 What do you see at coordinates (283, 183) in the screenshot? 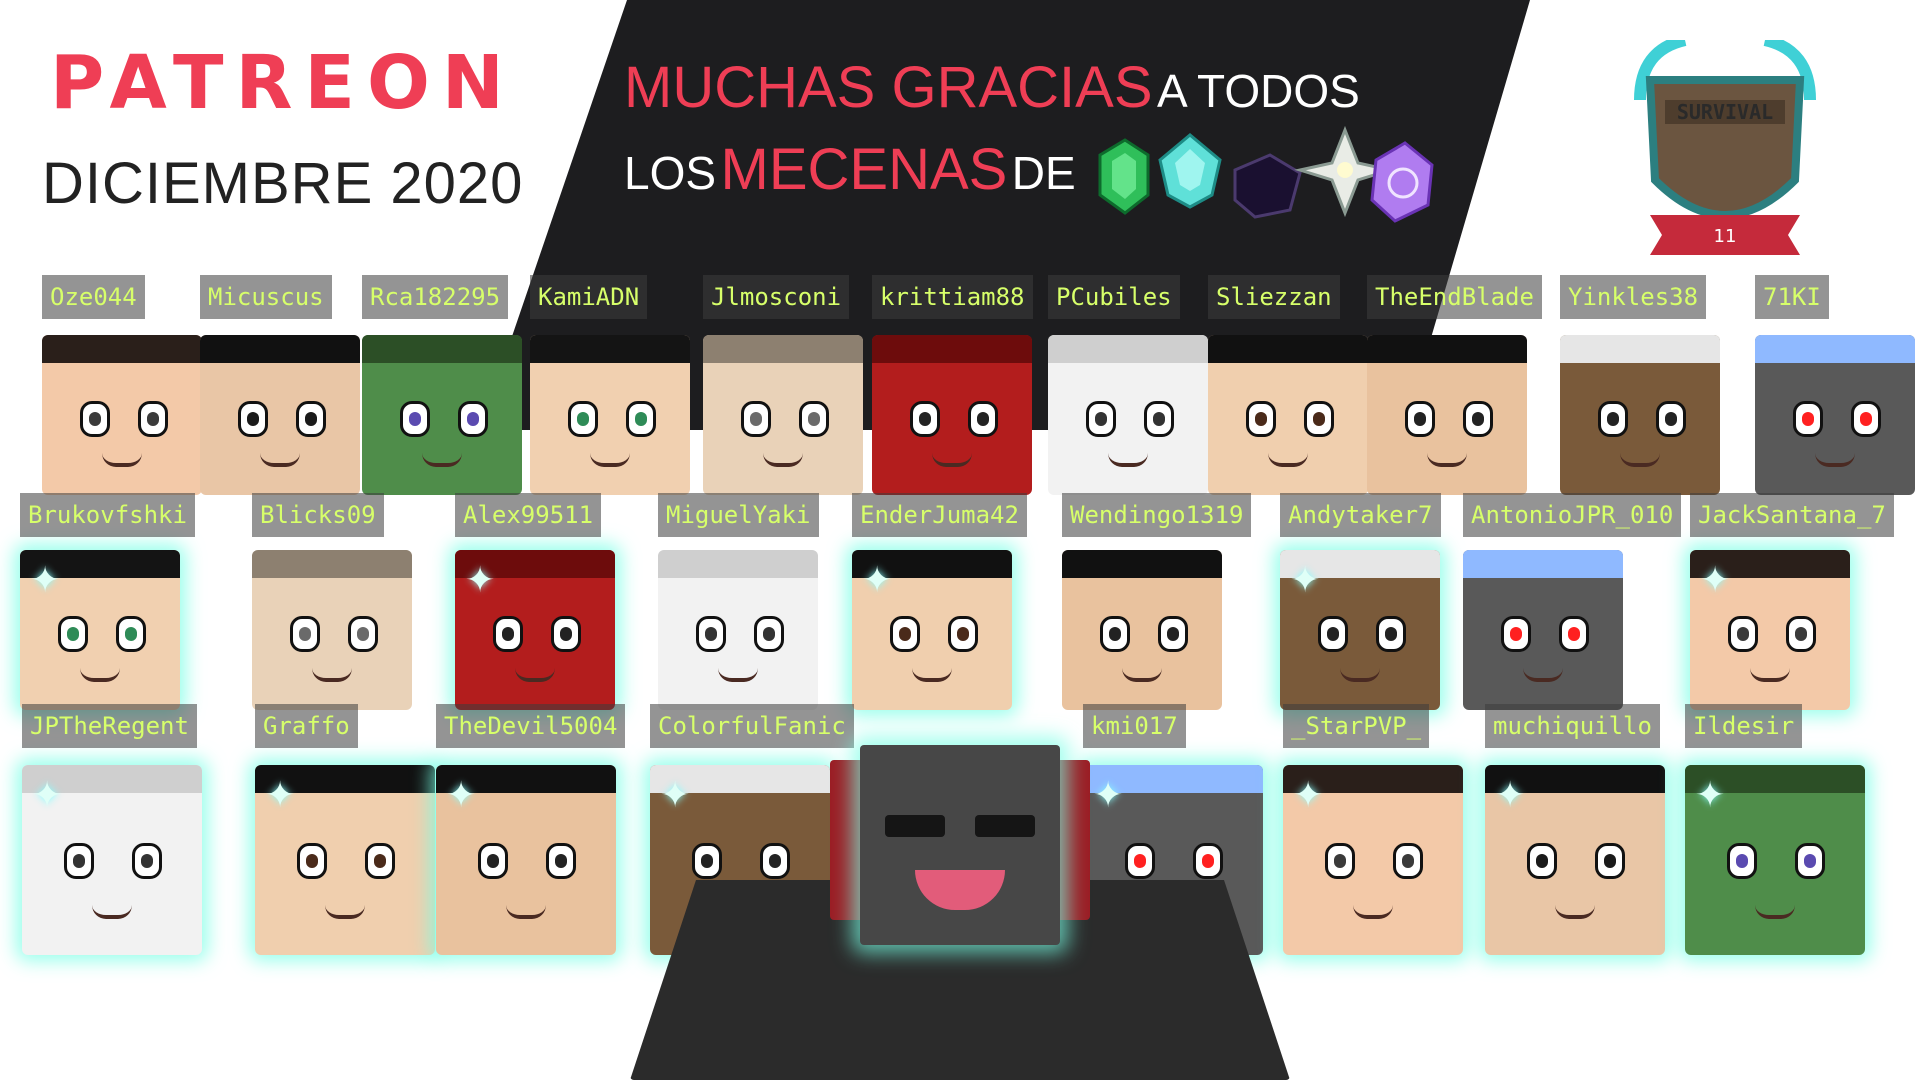
I see `month-subtitle: DICIEMBRE 2020` at bounding box center [283, 183].